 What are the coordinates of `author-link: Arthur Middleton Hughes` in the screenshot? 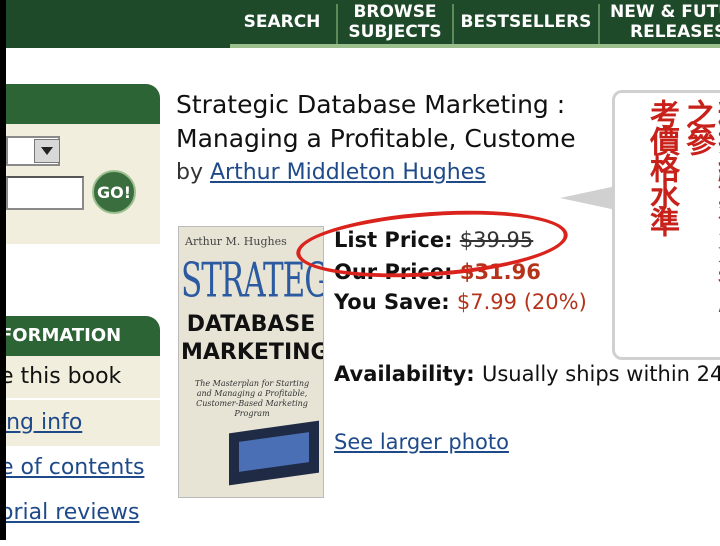 It's located at (348, 172).